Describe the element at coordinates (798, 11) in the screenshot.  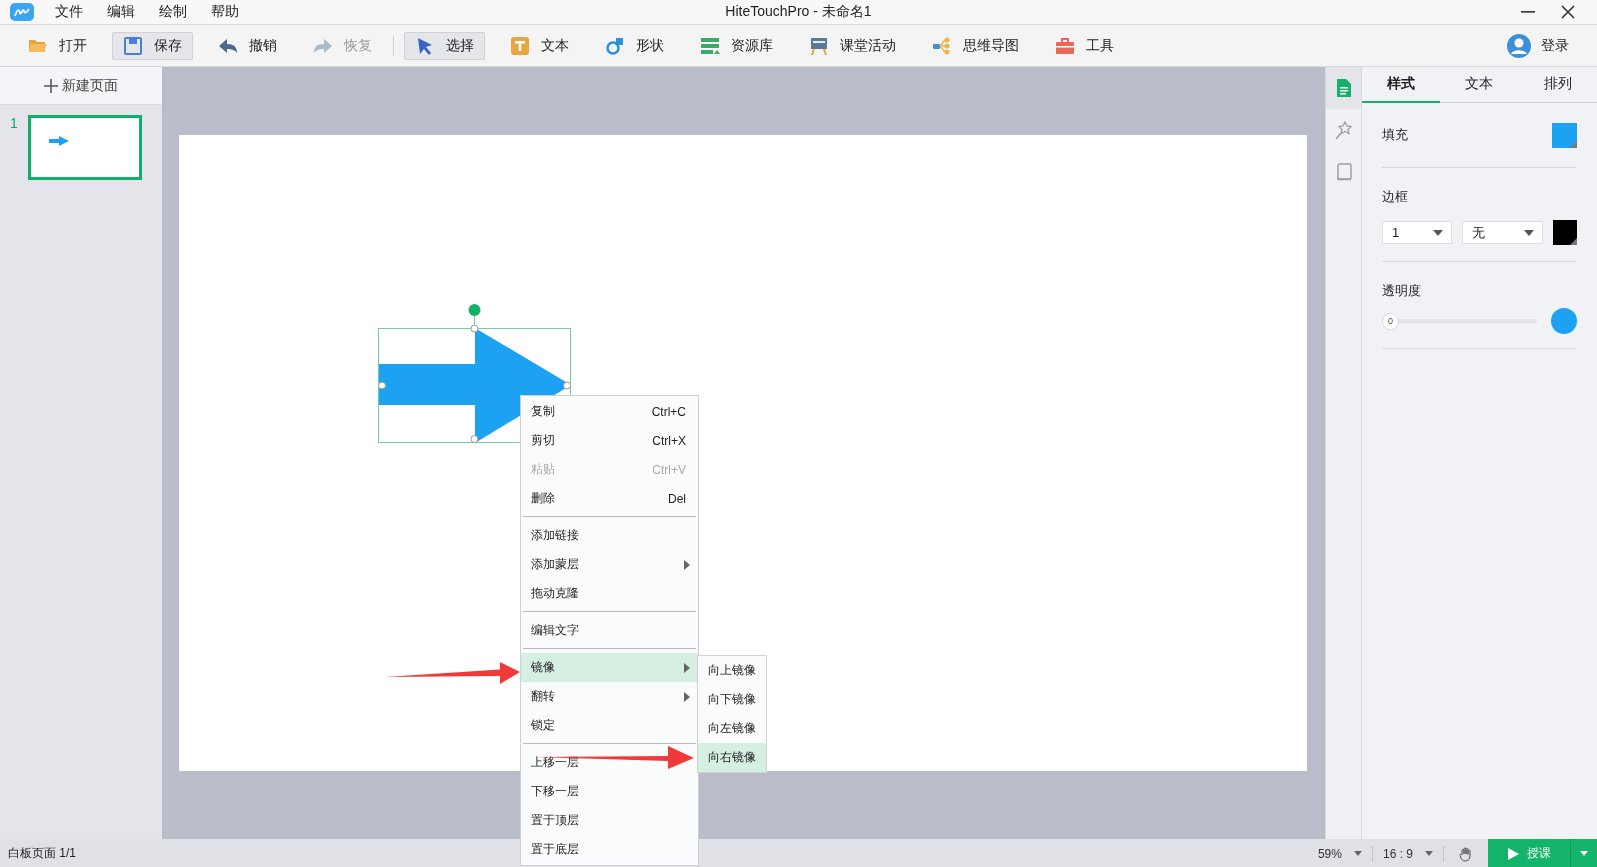
I see `window-title: HiteTouchPro - 未命名1` at that location.